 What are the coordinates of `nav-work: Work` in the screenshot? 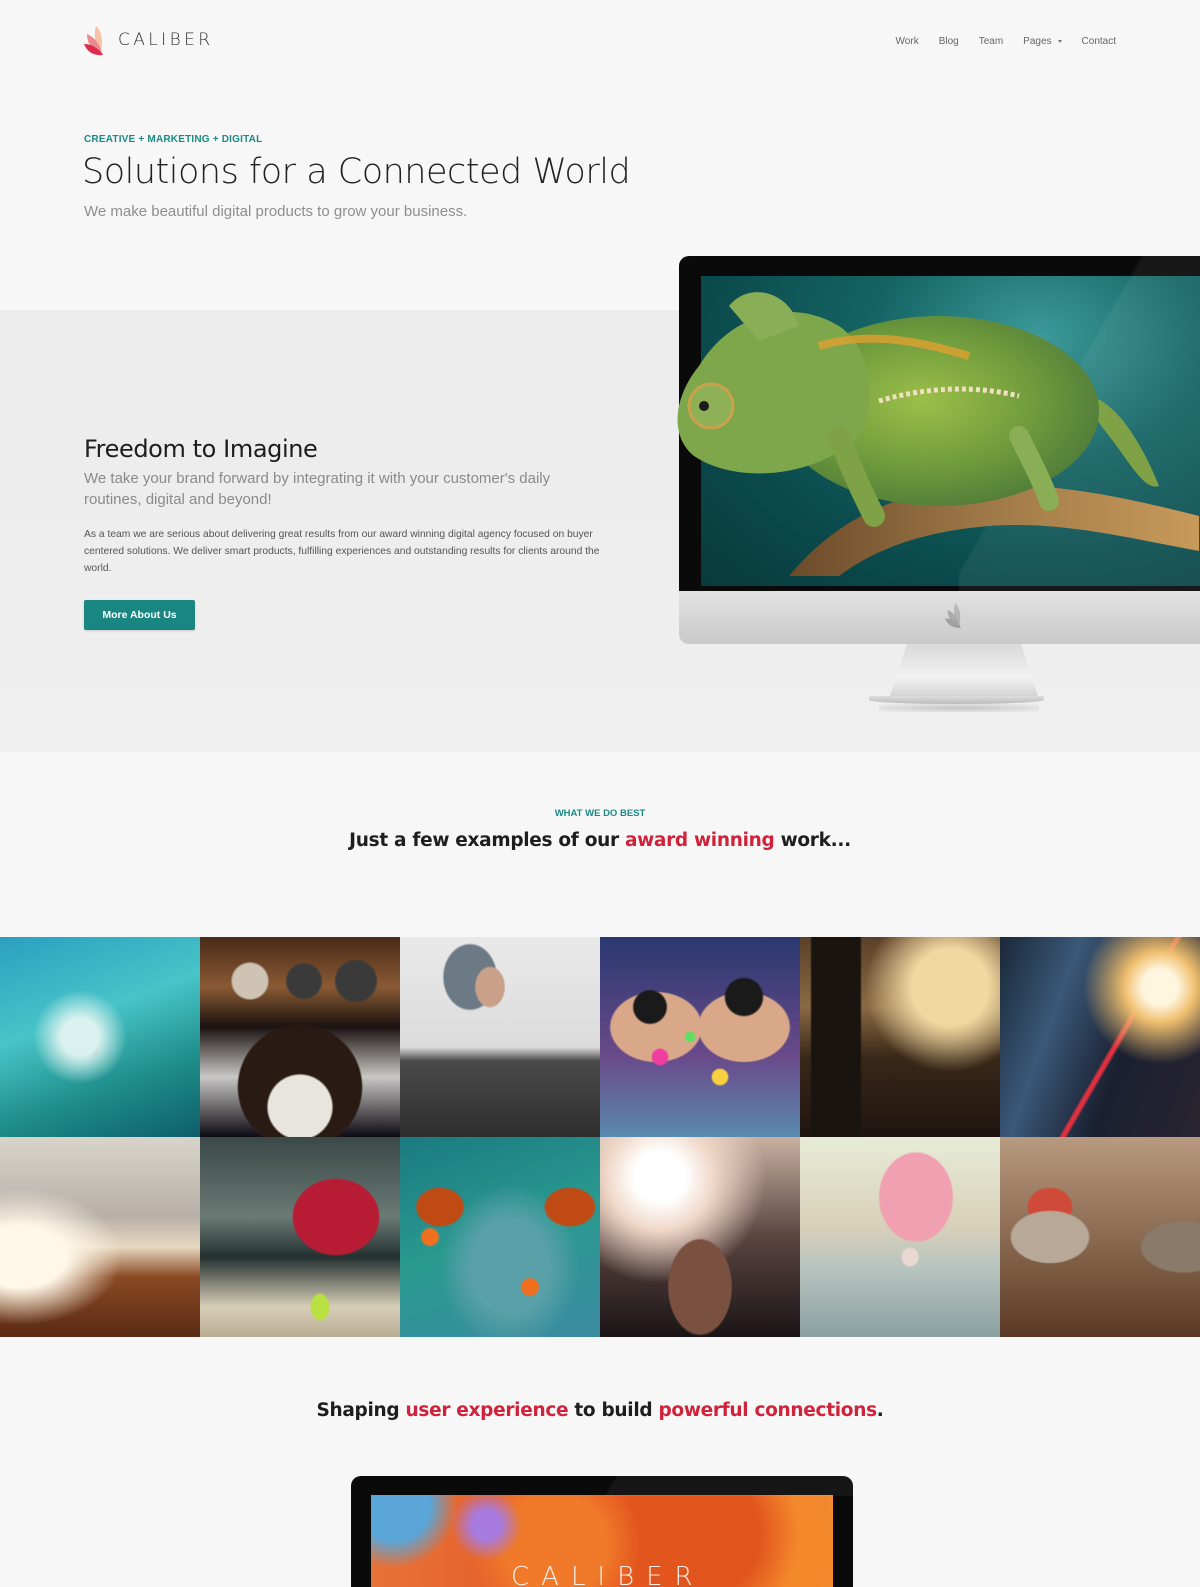 It's located at (907, 41).